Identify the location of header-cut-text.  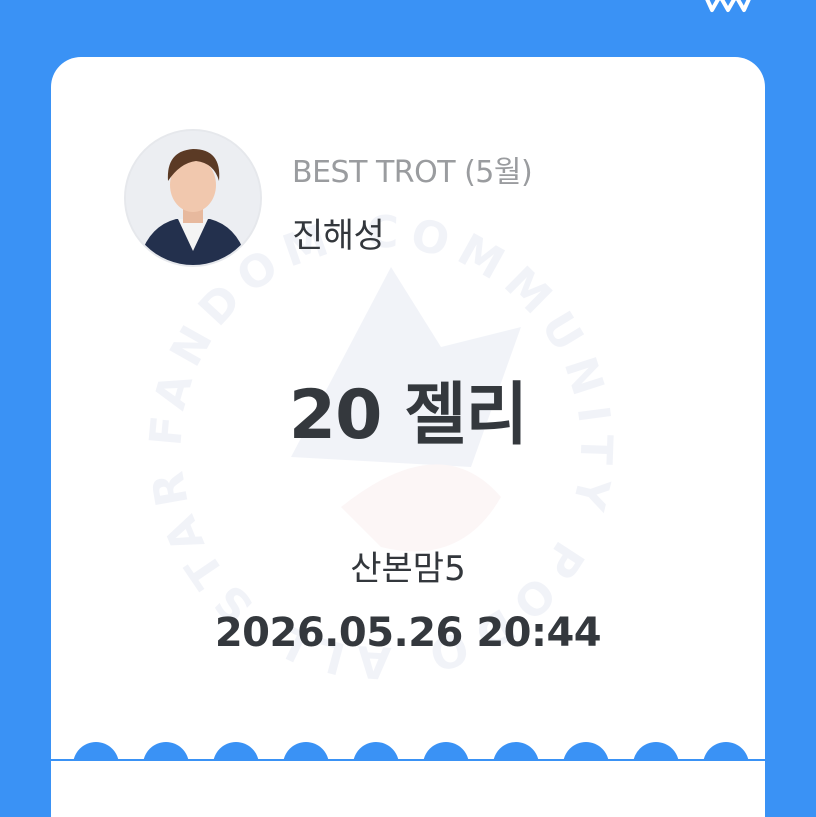
(240, 3).